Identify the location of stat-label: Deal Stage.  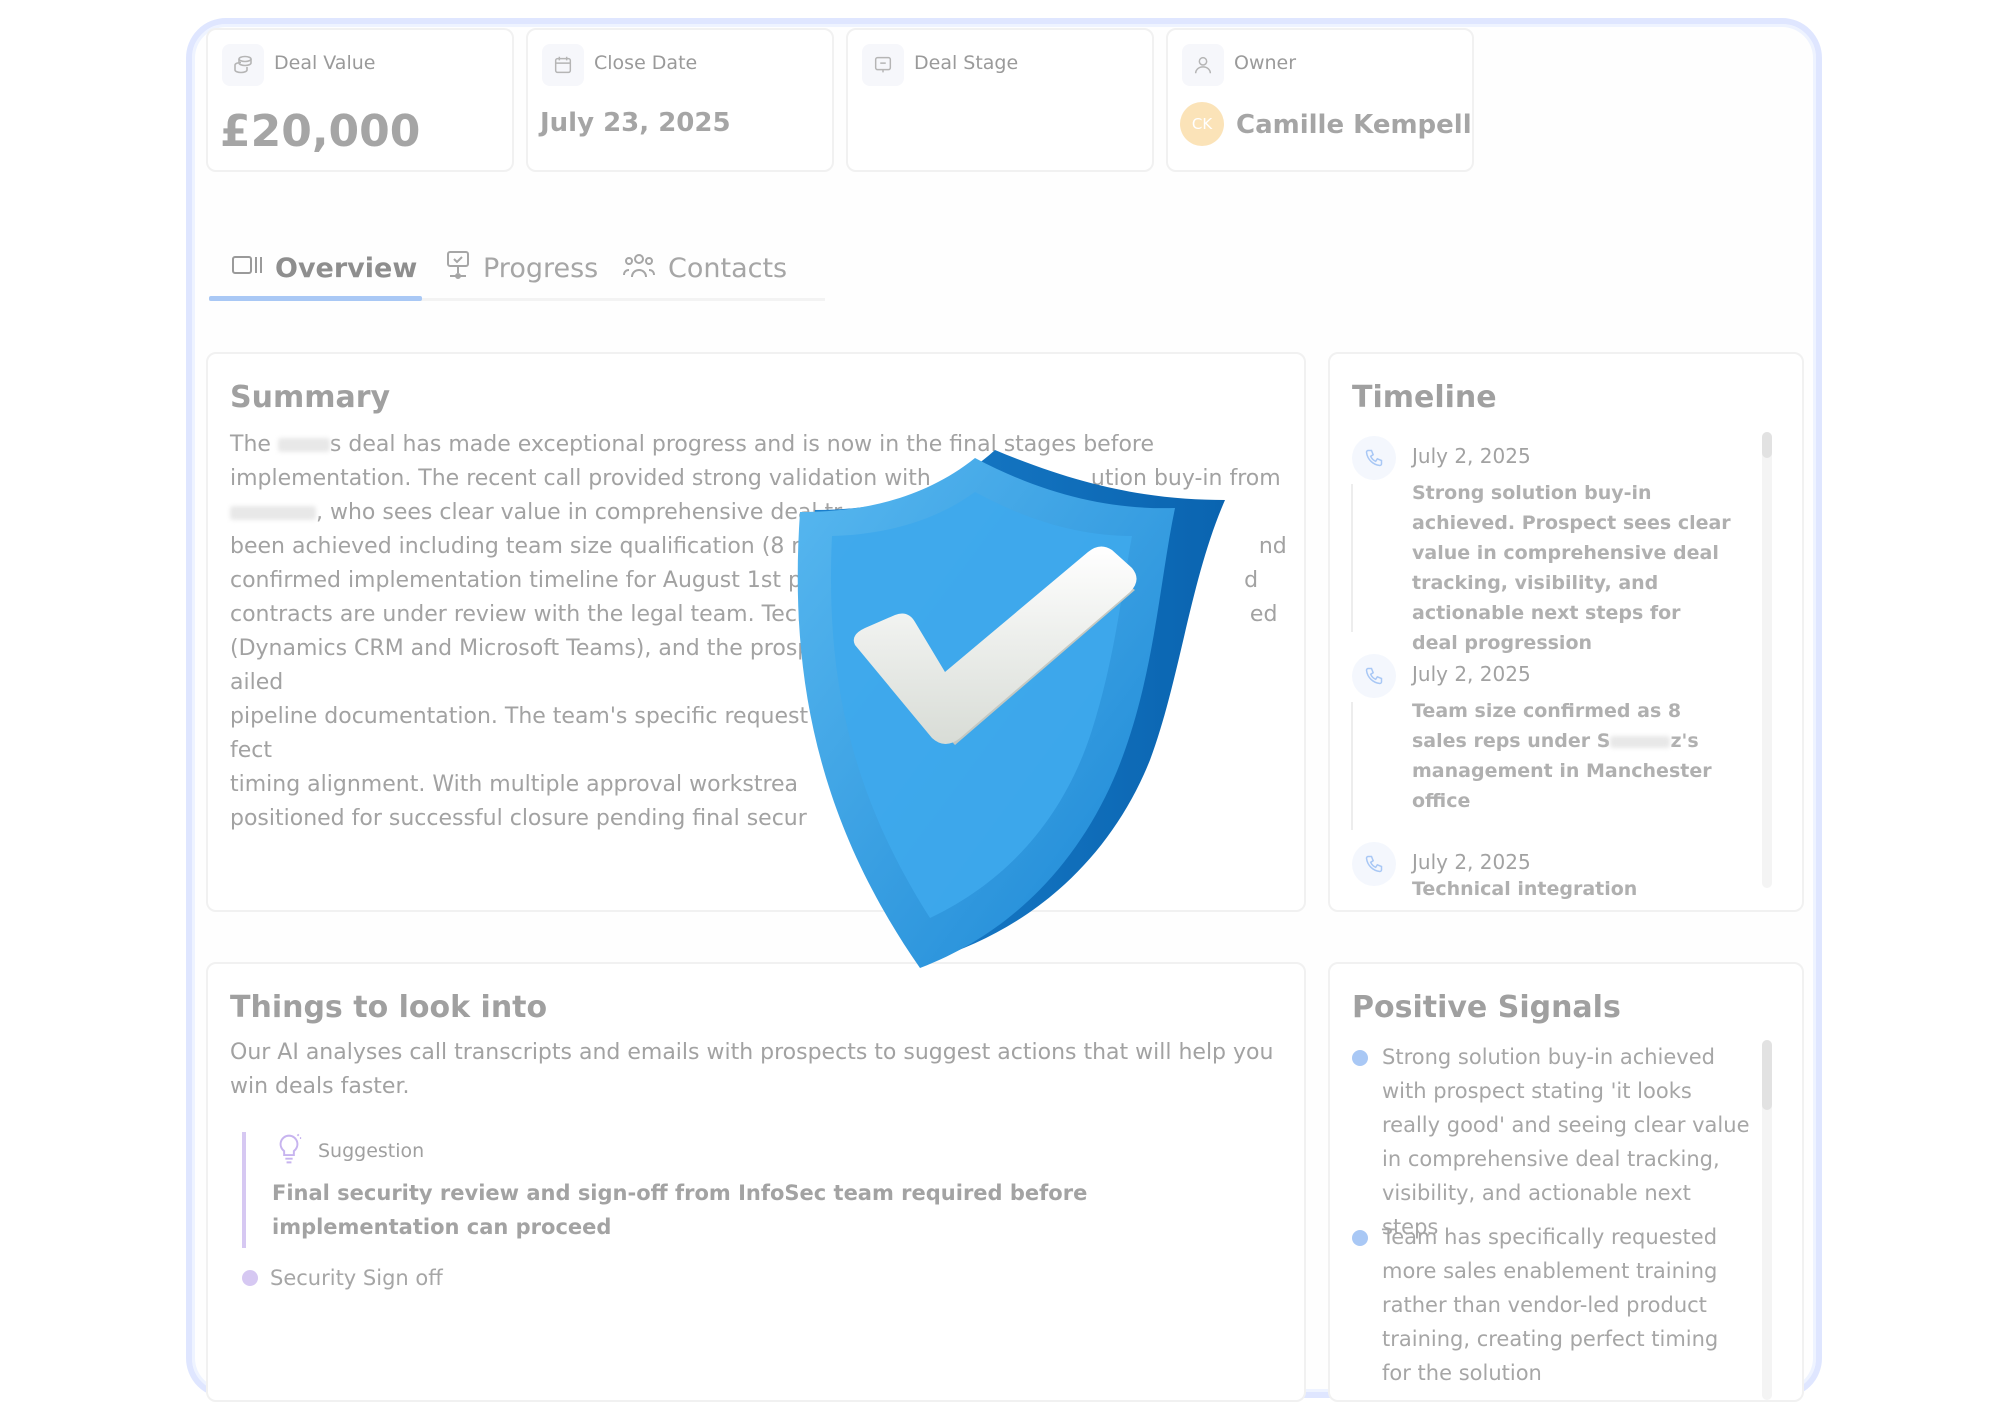
(966, 63).